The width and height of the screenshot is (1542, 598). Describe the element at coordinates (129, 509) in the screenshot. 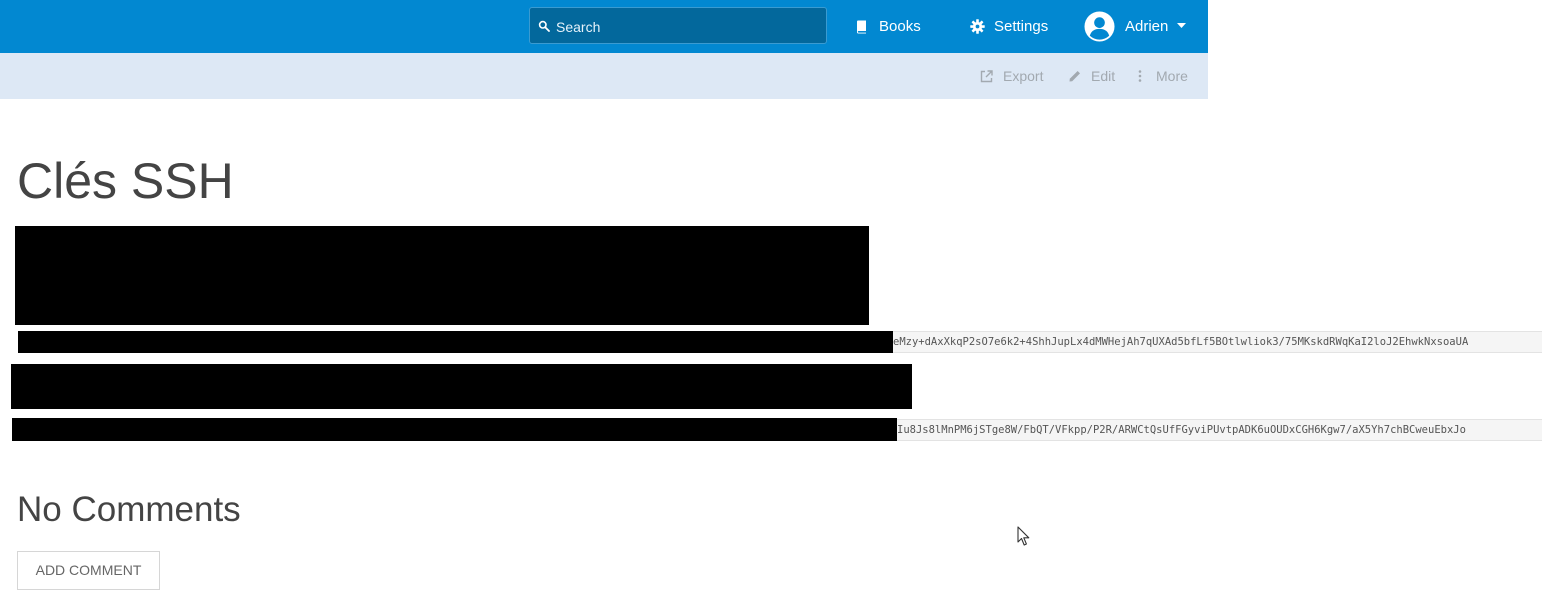

I see `comments-title: No Comments` at that location.